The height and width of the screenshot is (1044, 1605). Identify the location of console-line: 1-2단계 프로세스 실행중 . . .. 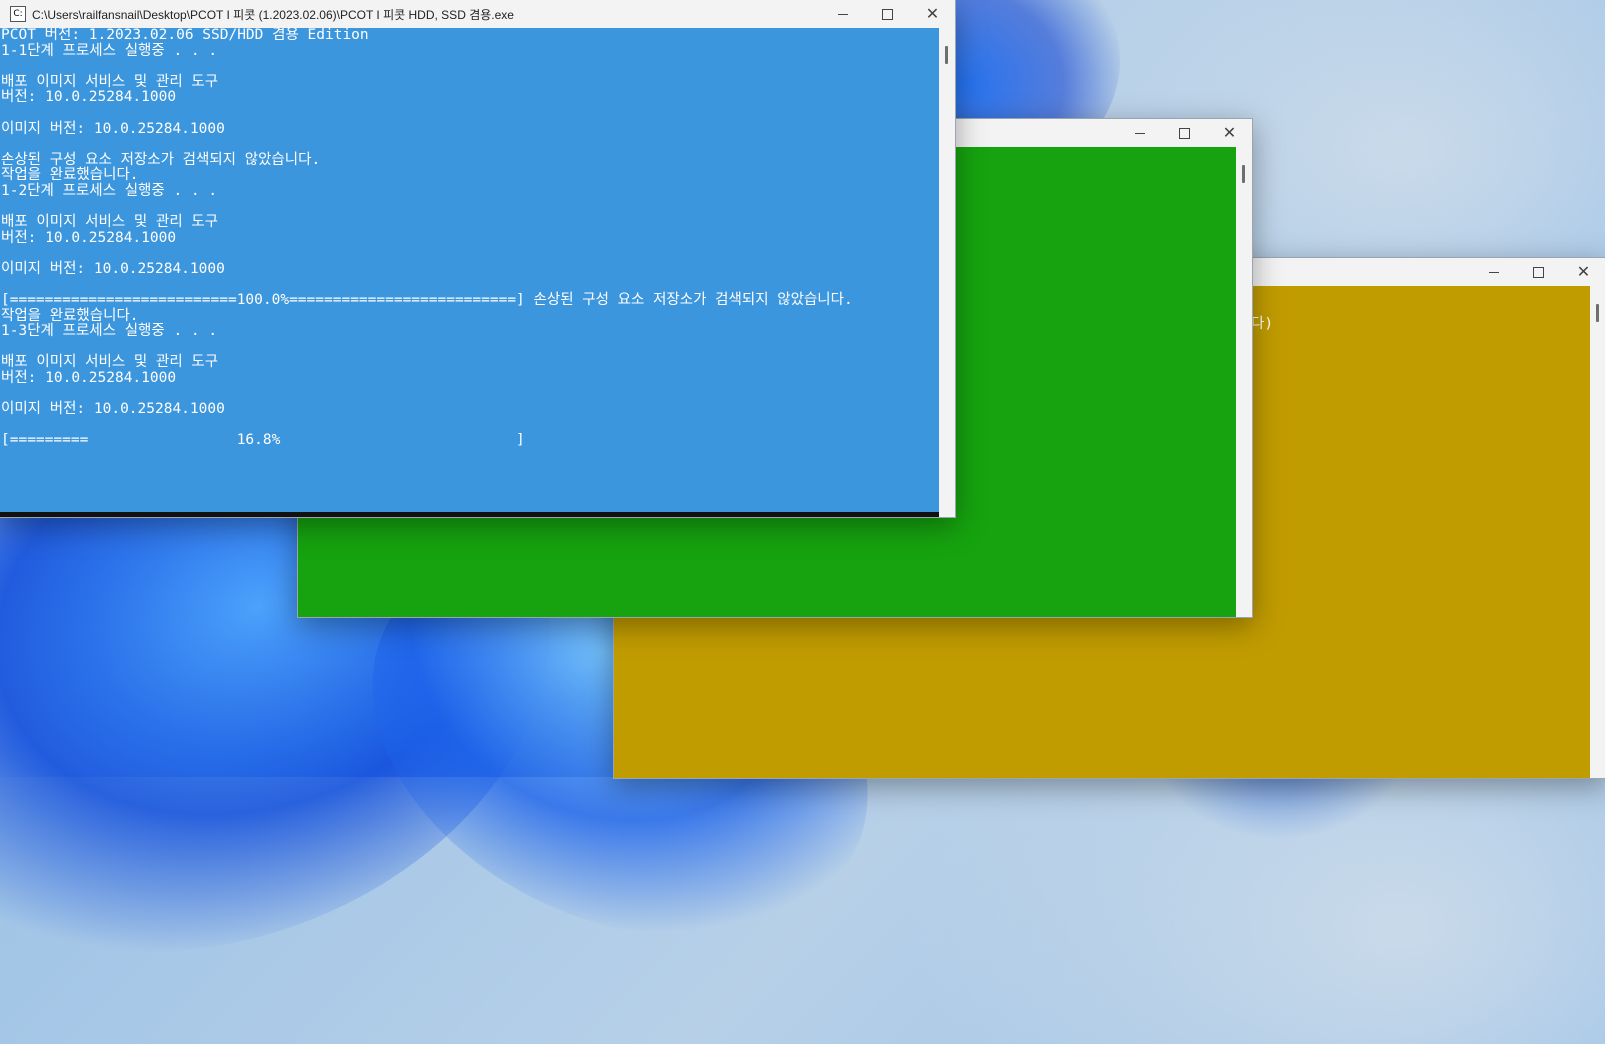
(109, 190).